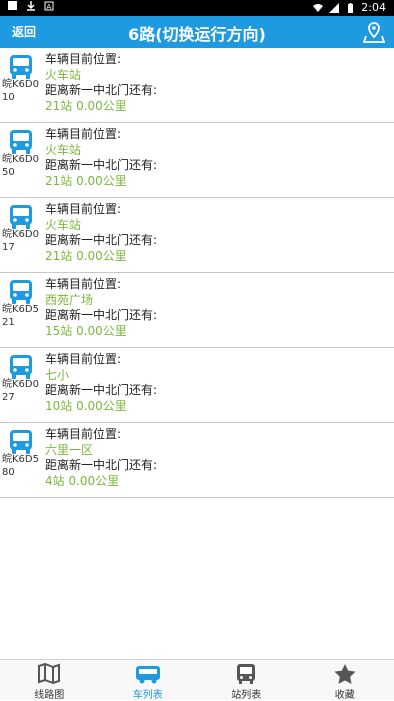  Describe the element at coordinates (318, 8) in the screenshot. I see `wifi-icon` at that location.